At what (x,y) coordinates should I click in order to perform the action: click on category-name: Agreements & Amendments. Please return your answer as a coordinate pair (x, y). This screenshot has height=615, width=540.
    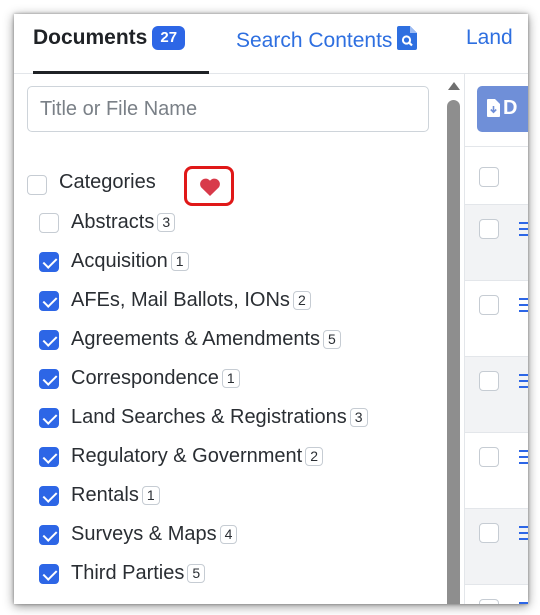
    Looking at the image, I should click on (196, 339).